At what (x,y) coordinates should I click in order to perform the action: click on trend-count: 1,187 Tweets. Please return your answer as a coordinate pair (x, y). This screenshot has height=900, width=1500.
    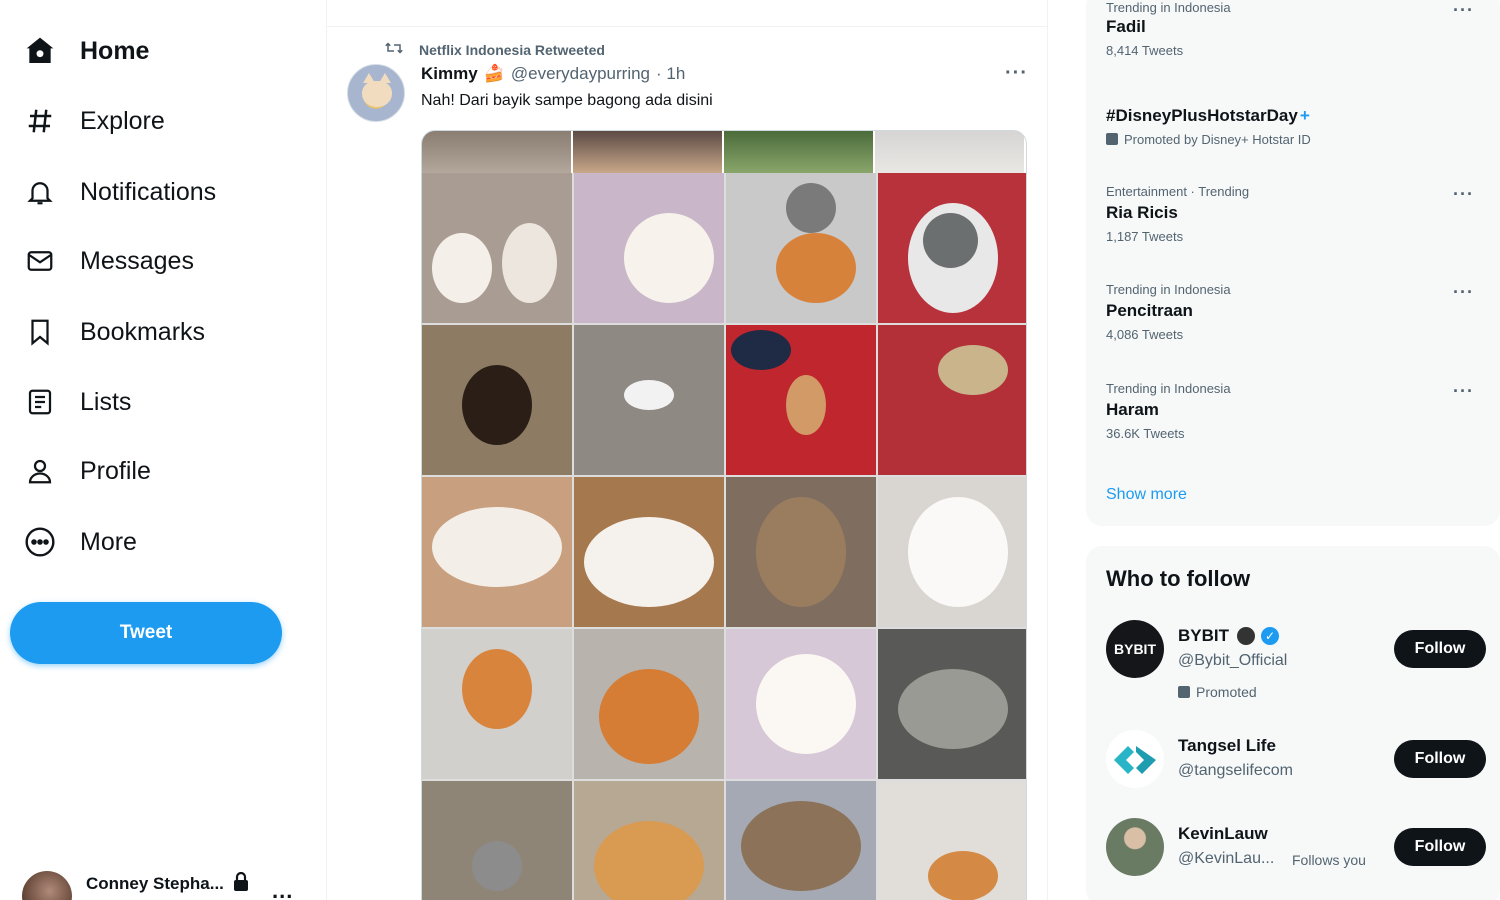
    Looking at the image, I should click on (1145, 236).